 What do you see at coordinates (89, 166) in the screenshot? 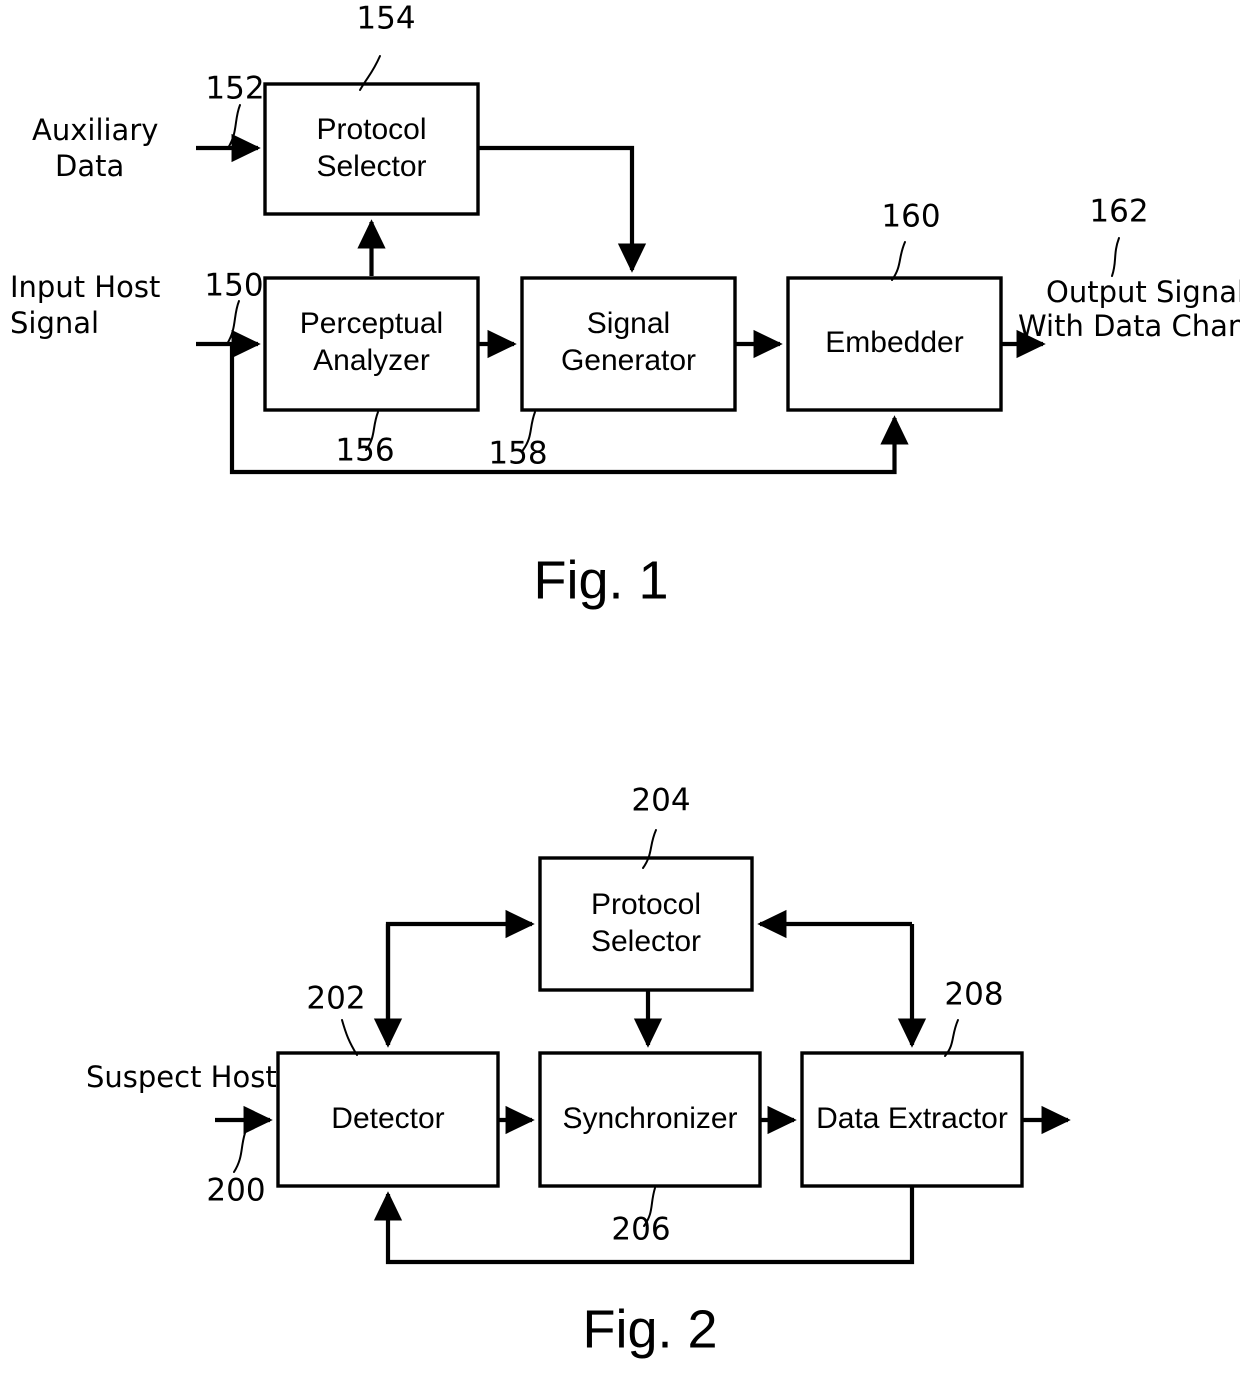
I see `io-label-auxiliary-data-line2: Data` at bounding box center [89, 166].